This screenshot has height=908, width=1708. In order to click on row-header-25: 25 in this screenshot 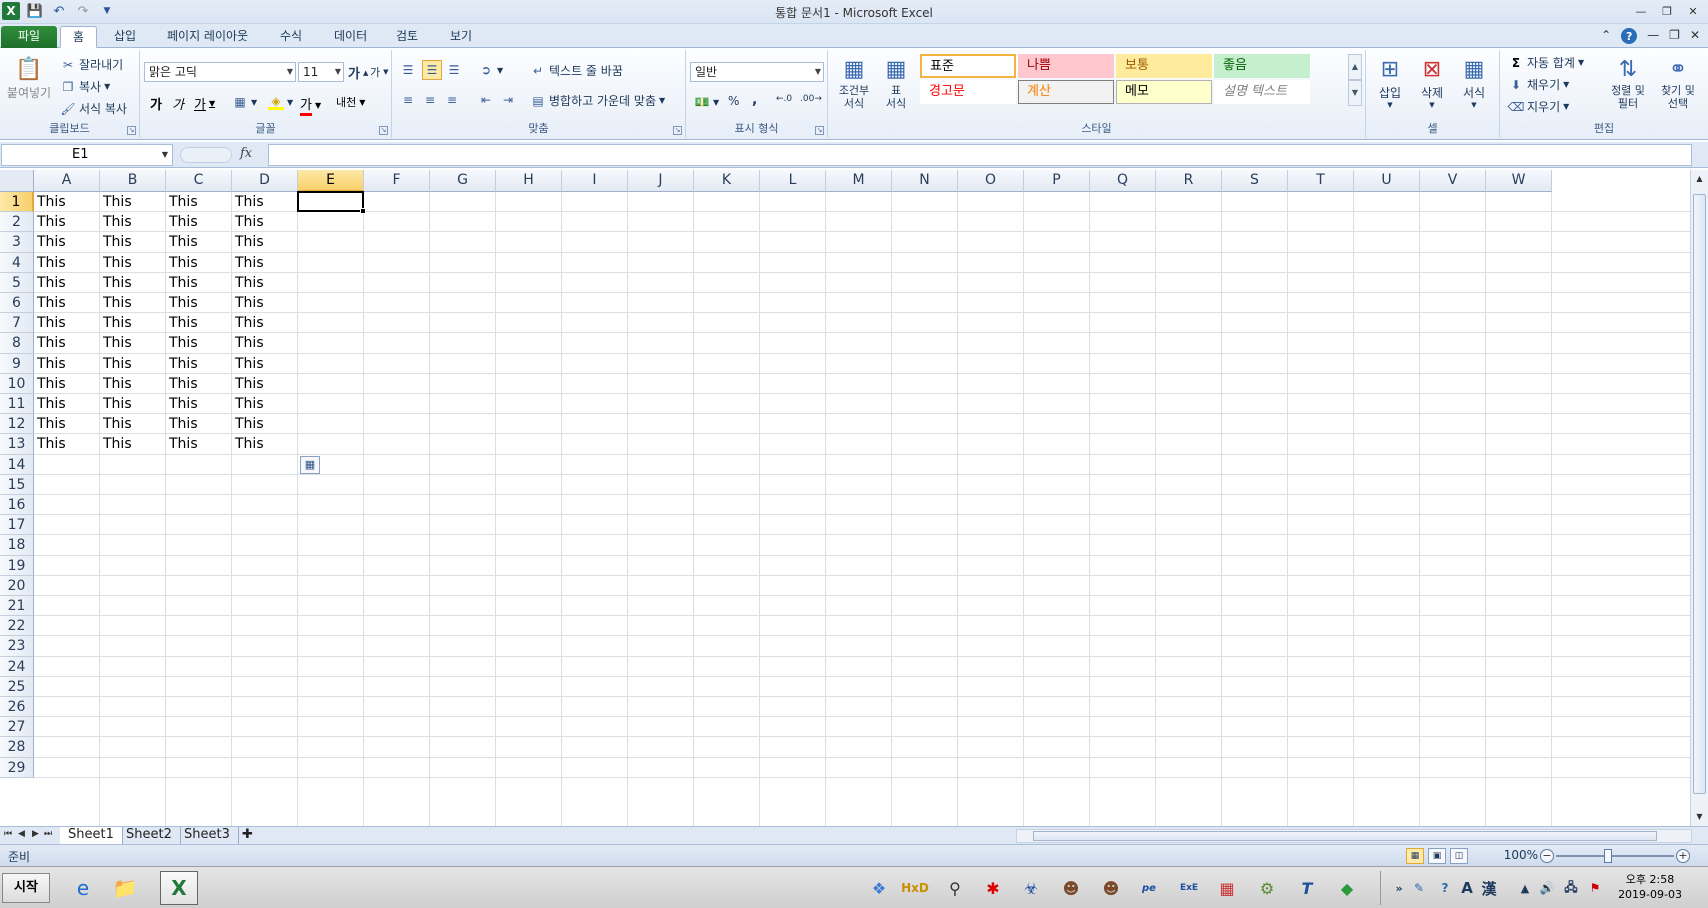, I will do `click(17, 686)`.